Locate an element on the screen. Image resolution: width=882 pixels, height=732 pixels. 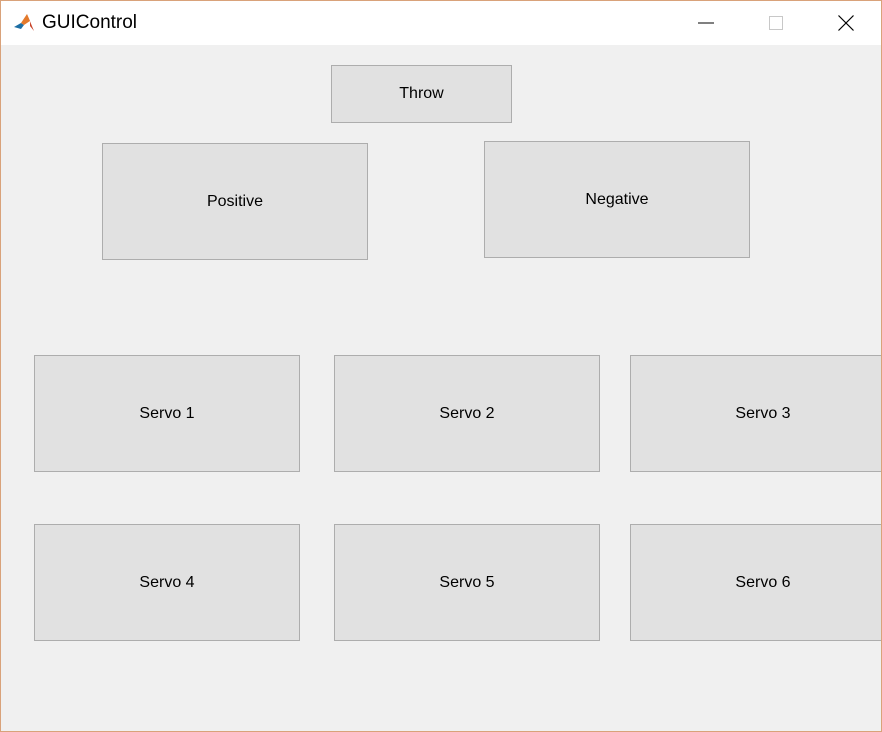
close-icon is located at coordinates (846, 23).